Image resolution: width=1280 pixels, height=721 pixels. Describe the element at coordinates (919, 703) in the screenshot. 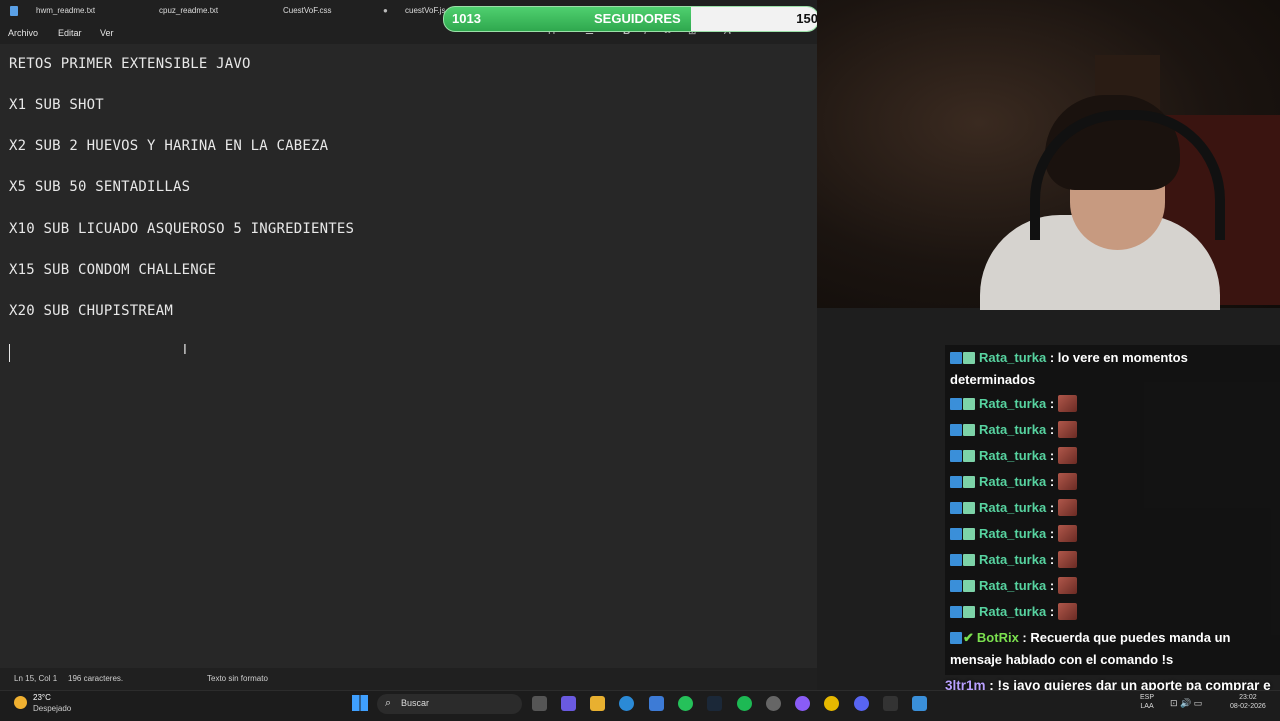

I see `notepad-taskbar-icon` at that location.